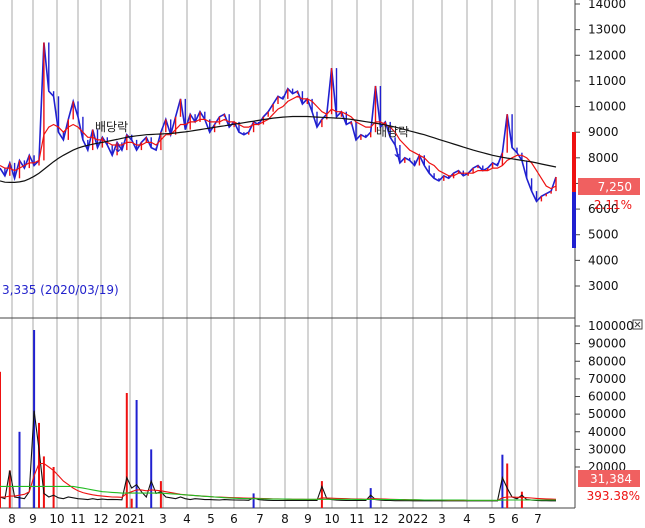 This screenshot has width=645, height=528. What do you see at coordinates (118, 148) in the screenshot?
I see `annotation-arrow-1: ↓` at bounding box center [118, 148].